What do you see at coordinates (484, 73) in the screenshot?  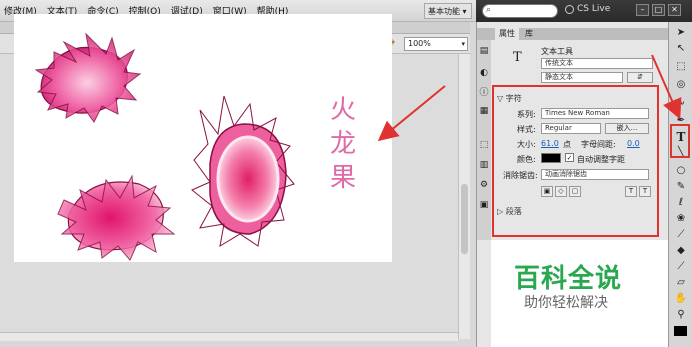 I see `color-icon: ◐` at bounding box center [484, 73].